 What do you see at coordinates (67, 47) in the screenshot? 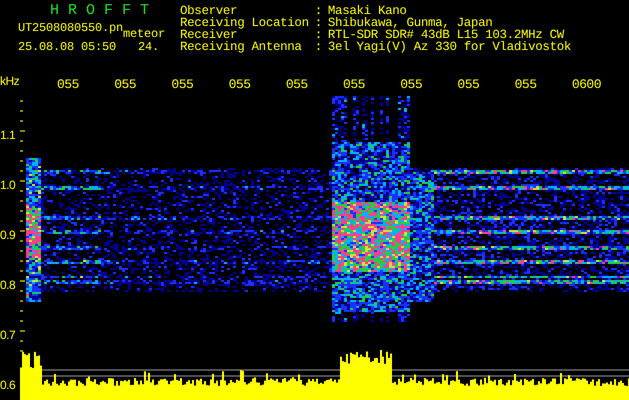
I see `timestamp: 25.08.08 05:50` at bounding box center [67, 47].